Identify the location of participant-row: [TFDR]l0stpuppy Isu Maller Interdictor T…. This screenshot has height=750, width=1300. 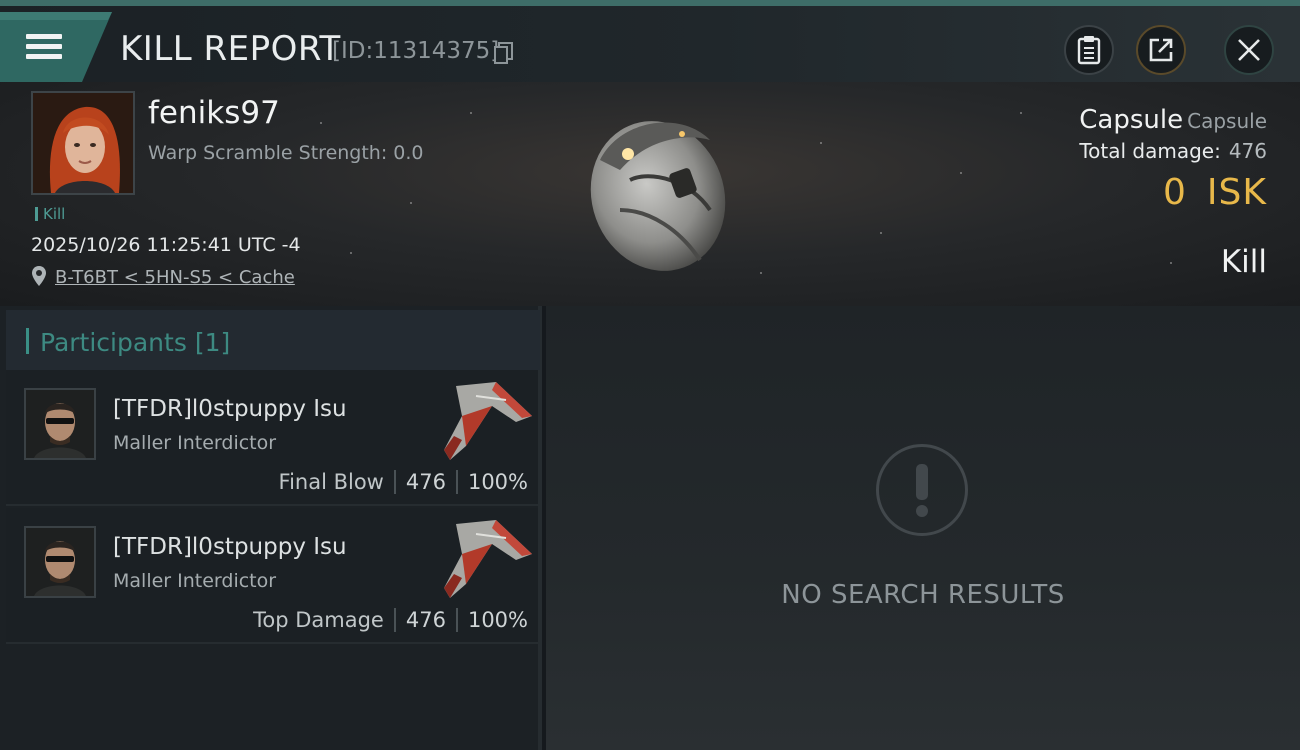
(272, 576).